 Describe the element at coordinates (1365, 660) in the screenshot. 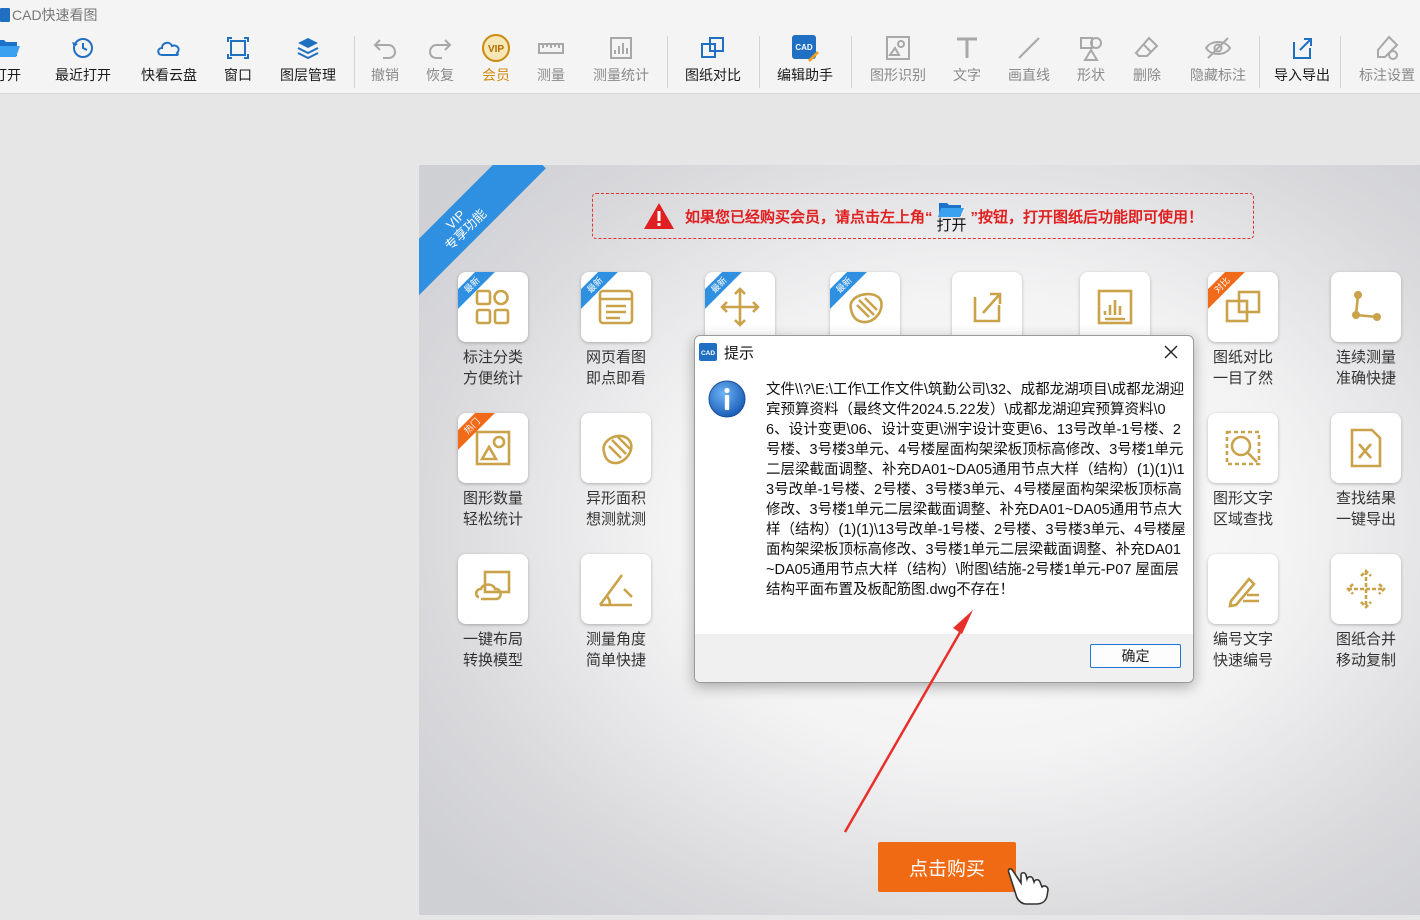

I see `feature-subtitle: 移动复制` at that location.